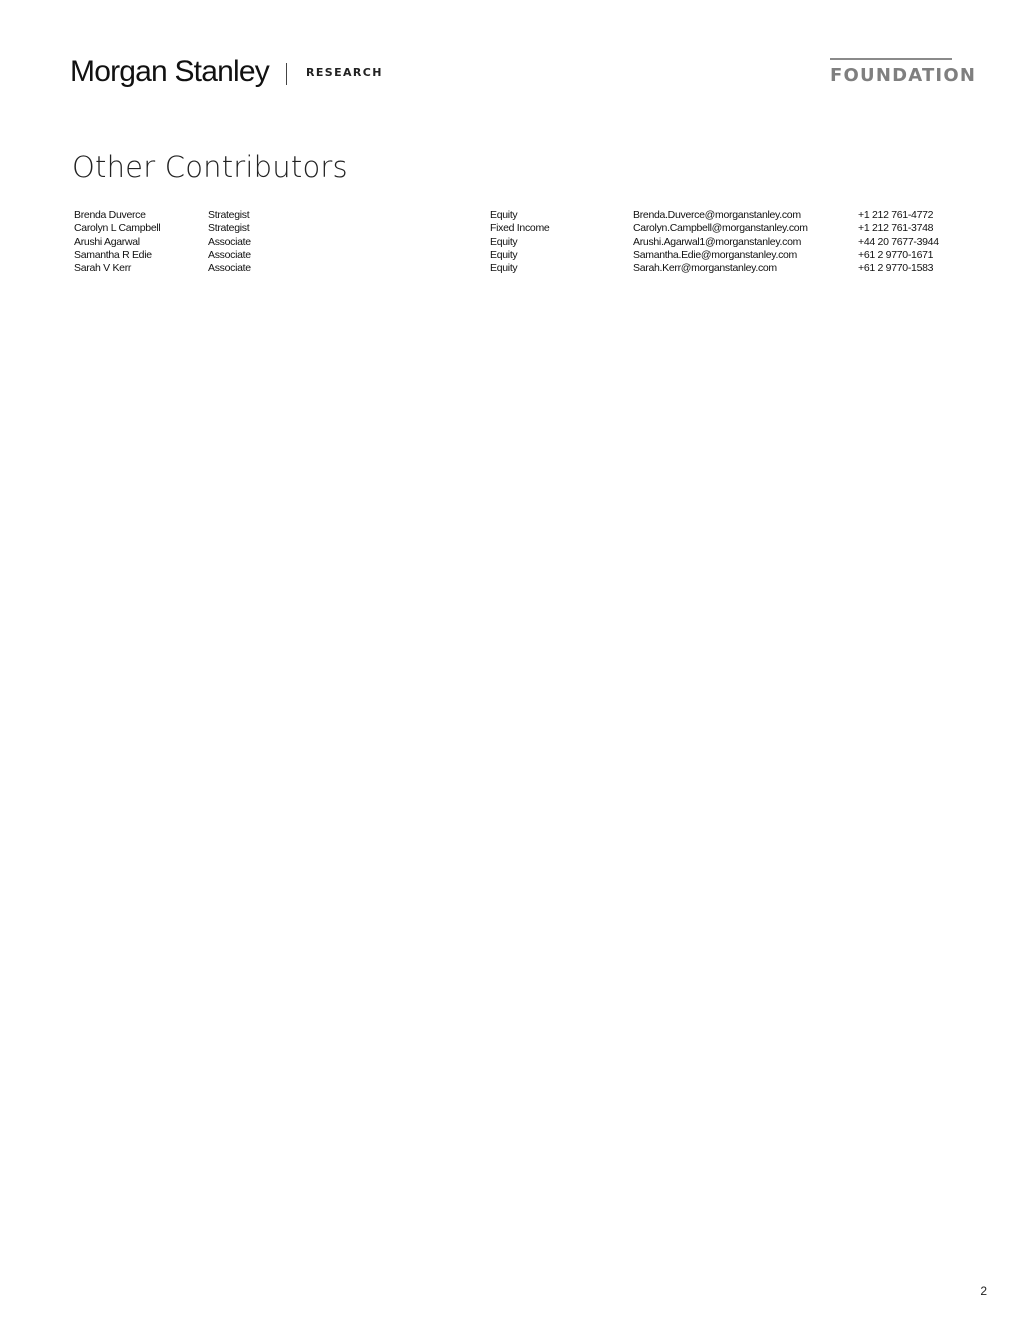 This screenshot has width=1020, height=1320. I want to click on contributor-name: Sarah V Kerr, so click(103, 268).